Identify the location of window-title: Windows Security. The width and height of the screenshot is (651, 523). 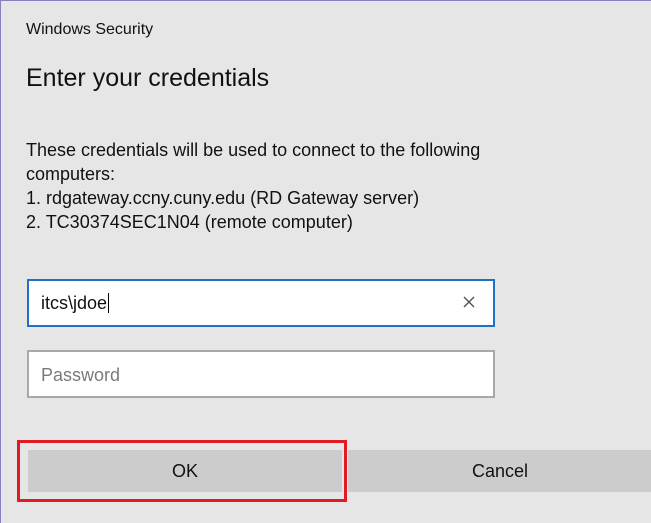
(90, 29).